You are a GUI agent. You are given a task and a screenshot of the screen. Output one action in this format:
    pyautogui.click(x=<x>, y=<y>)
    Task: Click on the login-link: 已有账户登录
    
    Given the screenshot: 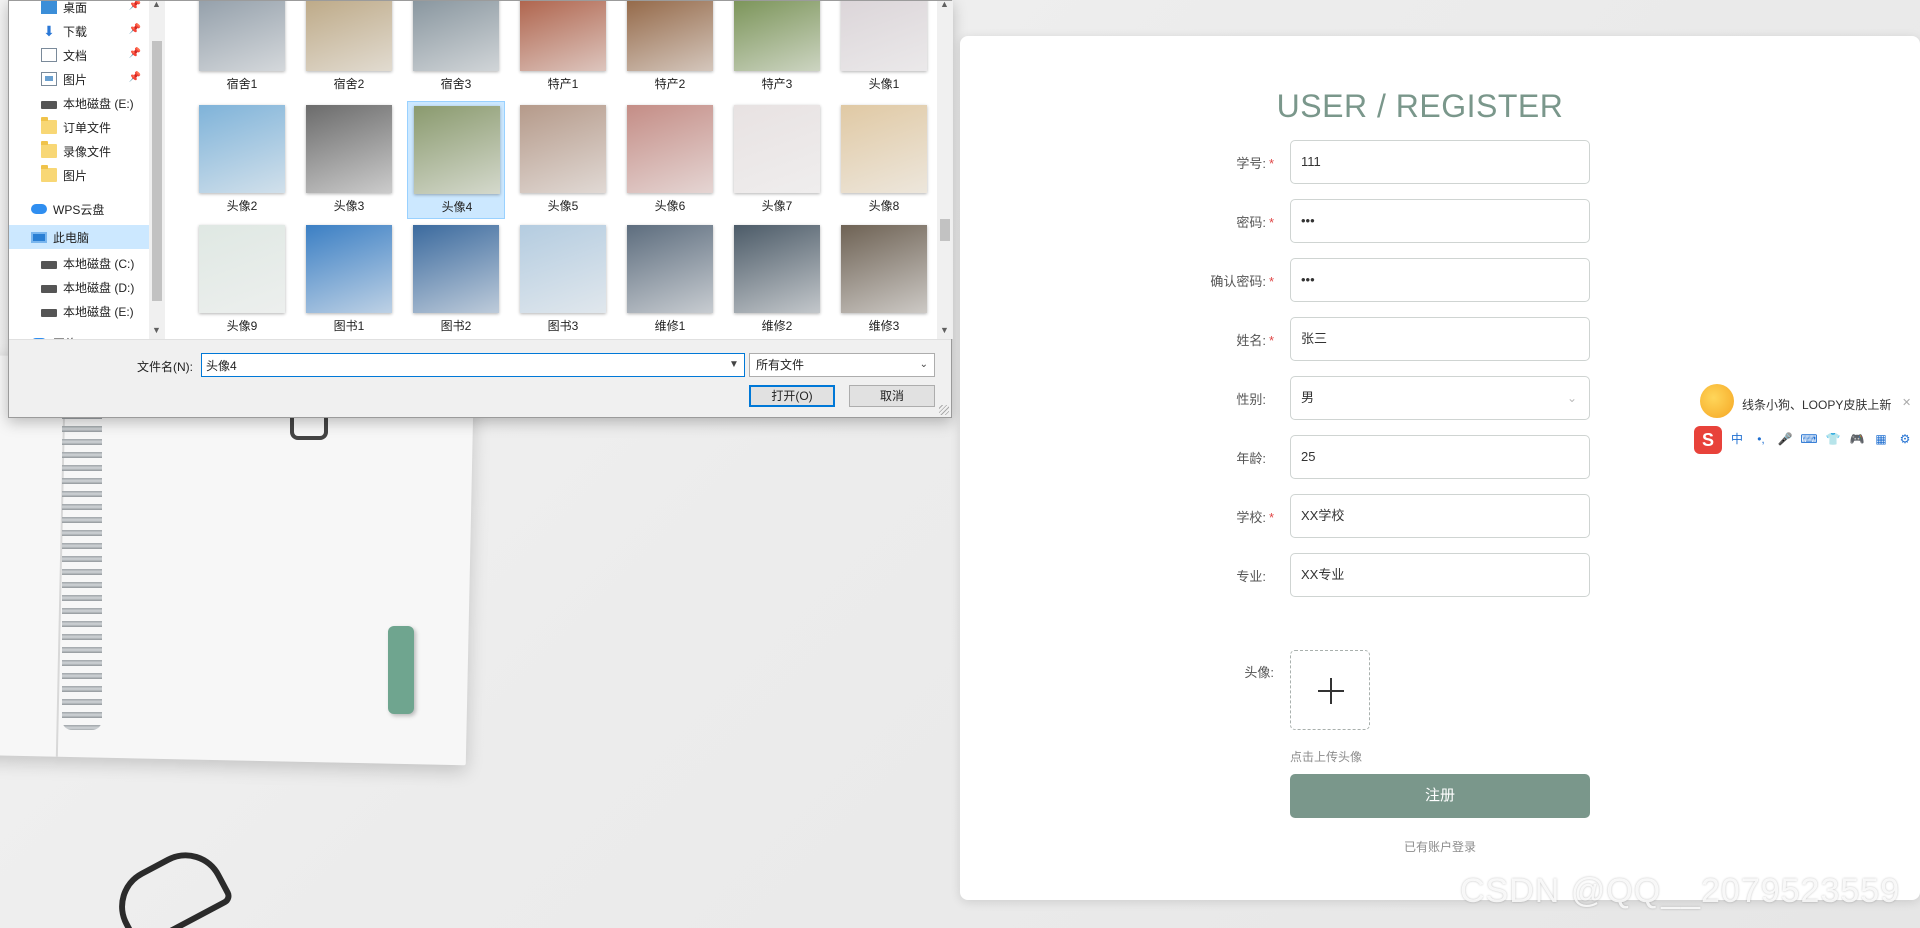 What is the action you would take?
    pyautogui.click(x=1440, y=846)
    